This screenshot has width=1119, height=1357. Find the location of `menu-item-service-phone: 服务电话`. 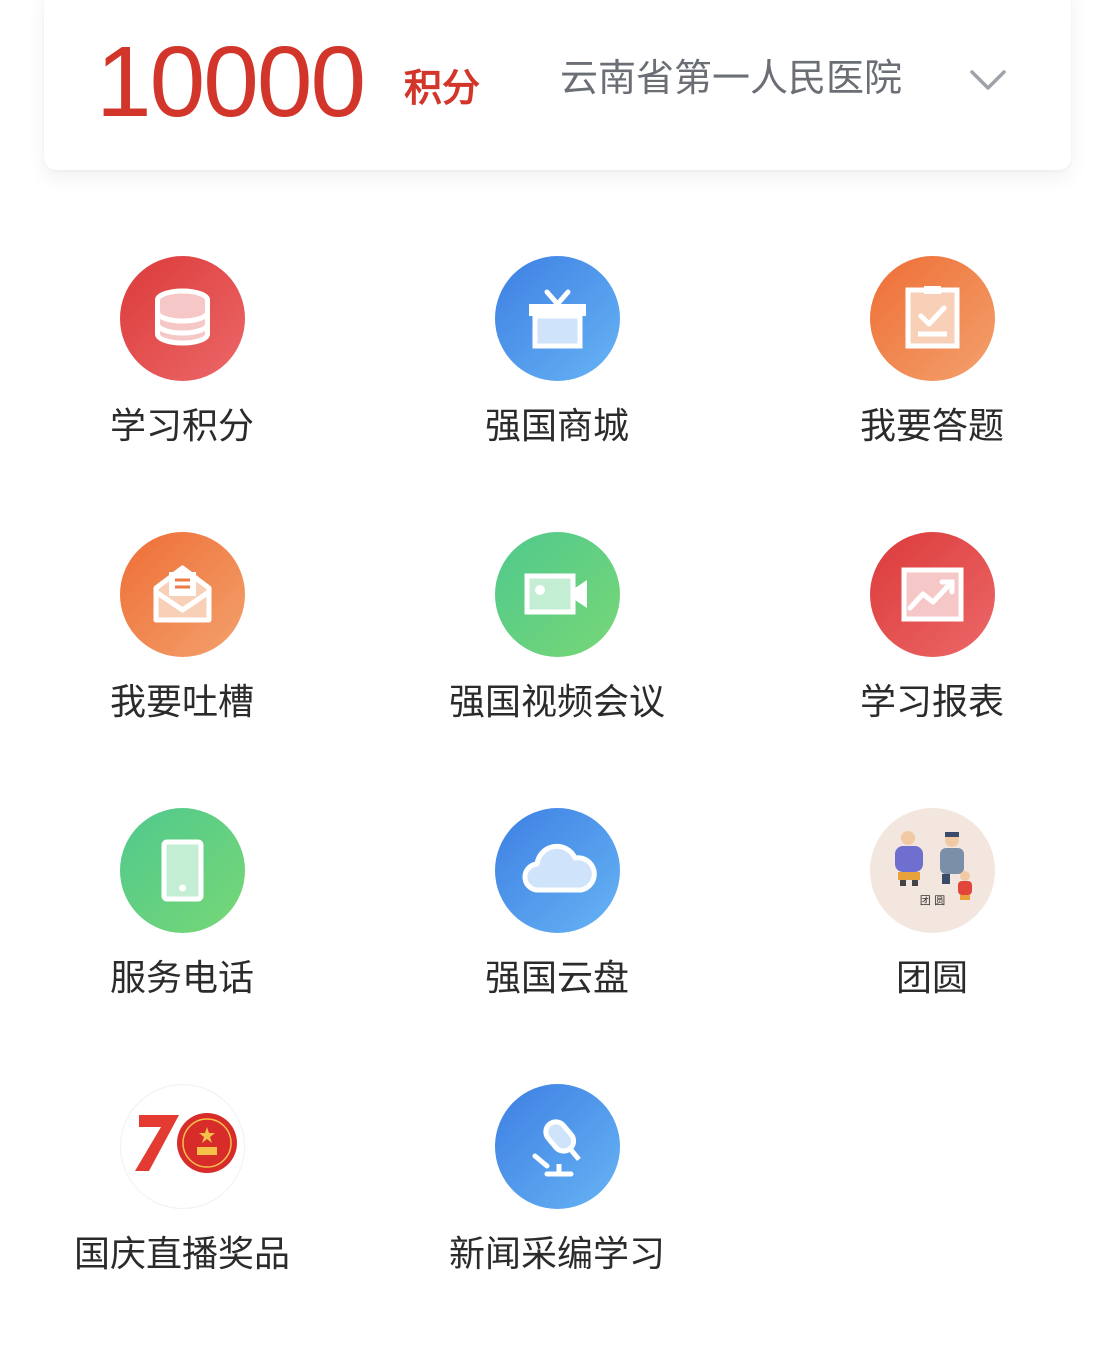

menu-item-service-phone: 服务电话 is located at coordinates (182, 918).